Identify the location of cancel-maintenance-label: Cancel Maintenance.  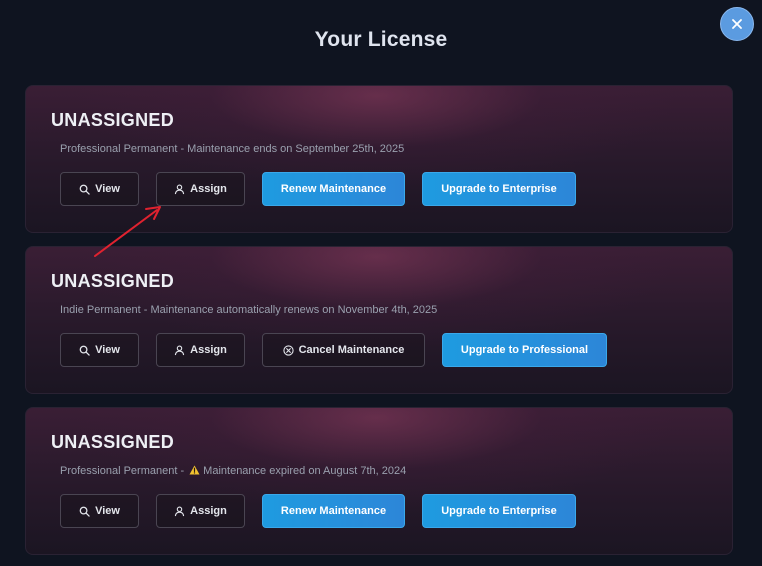
(351, 350).